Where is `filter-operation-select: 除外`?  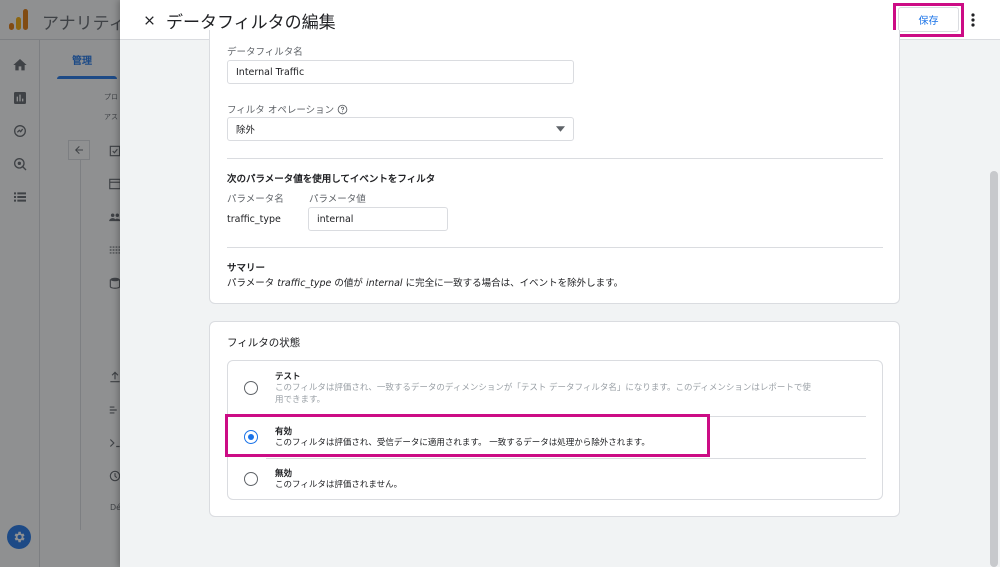 filter-operation-select: 除外 is located at coordinates (400, 129).